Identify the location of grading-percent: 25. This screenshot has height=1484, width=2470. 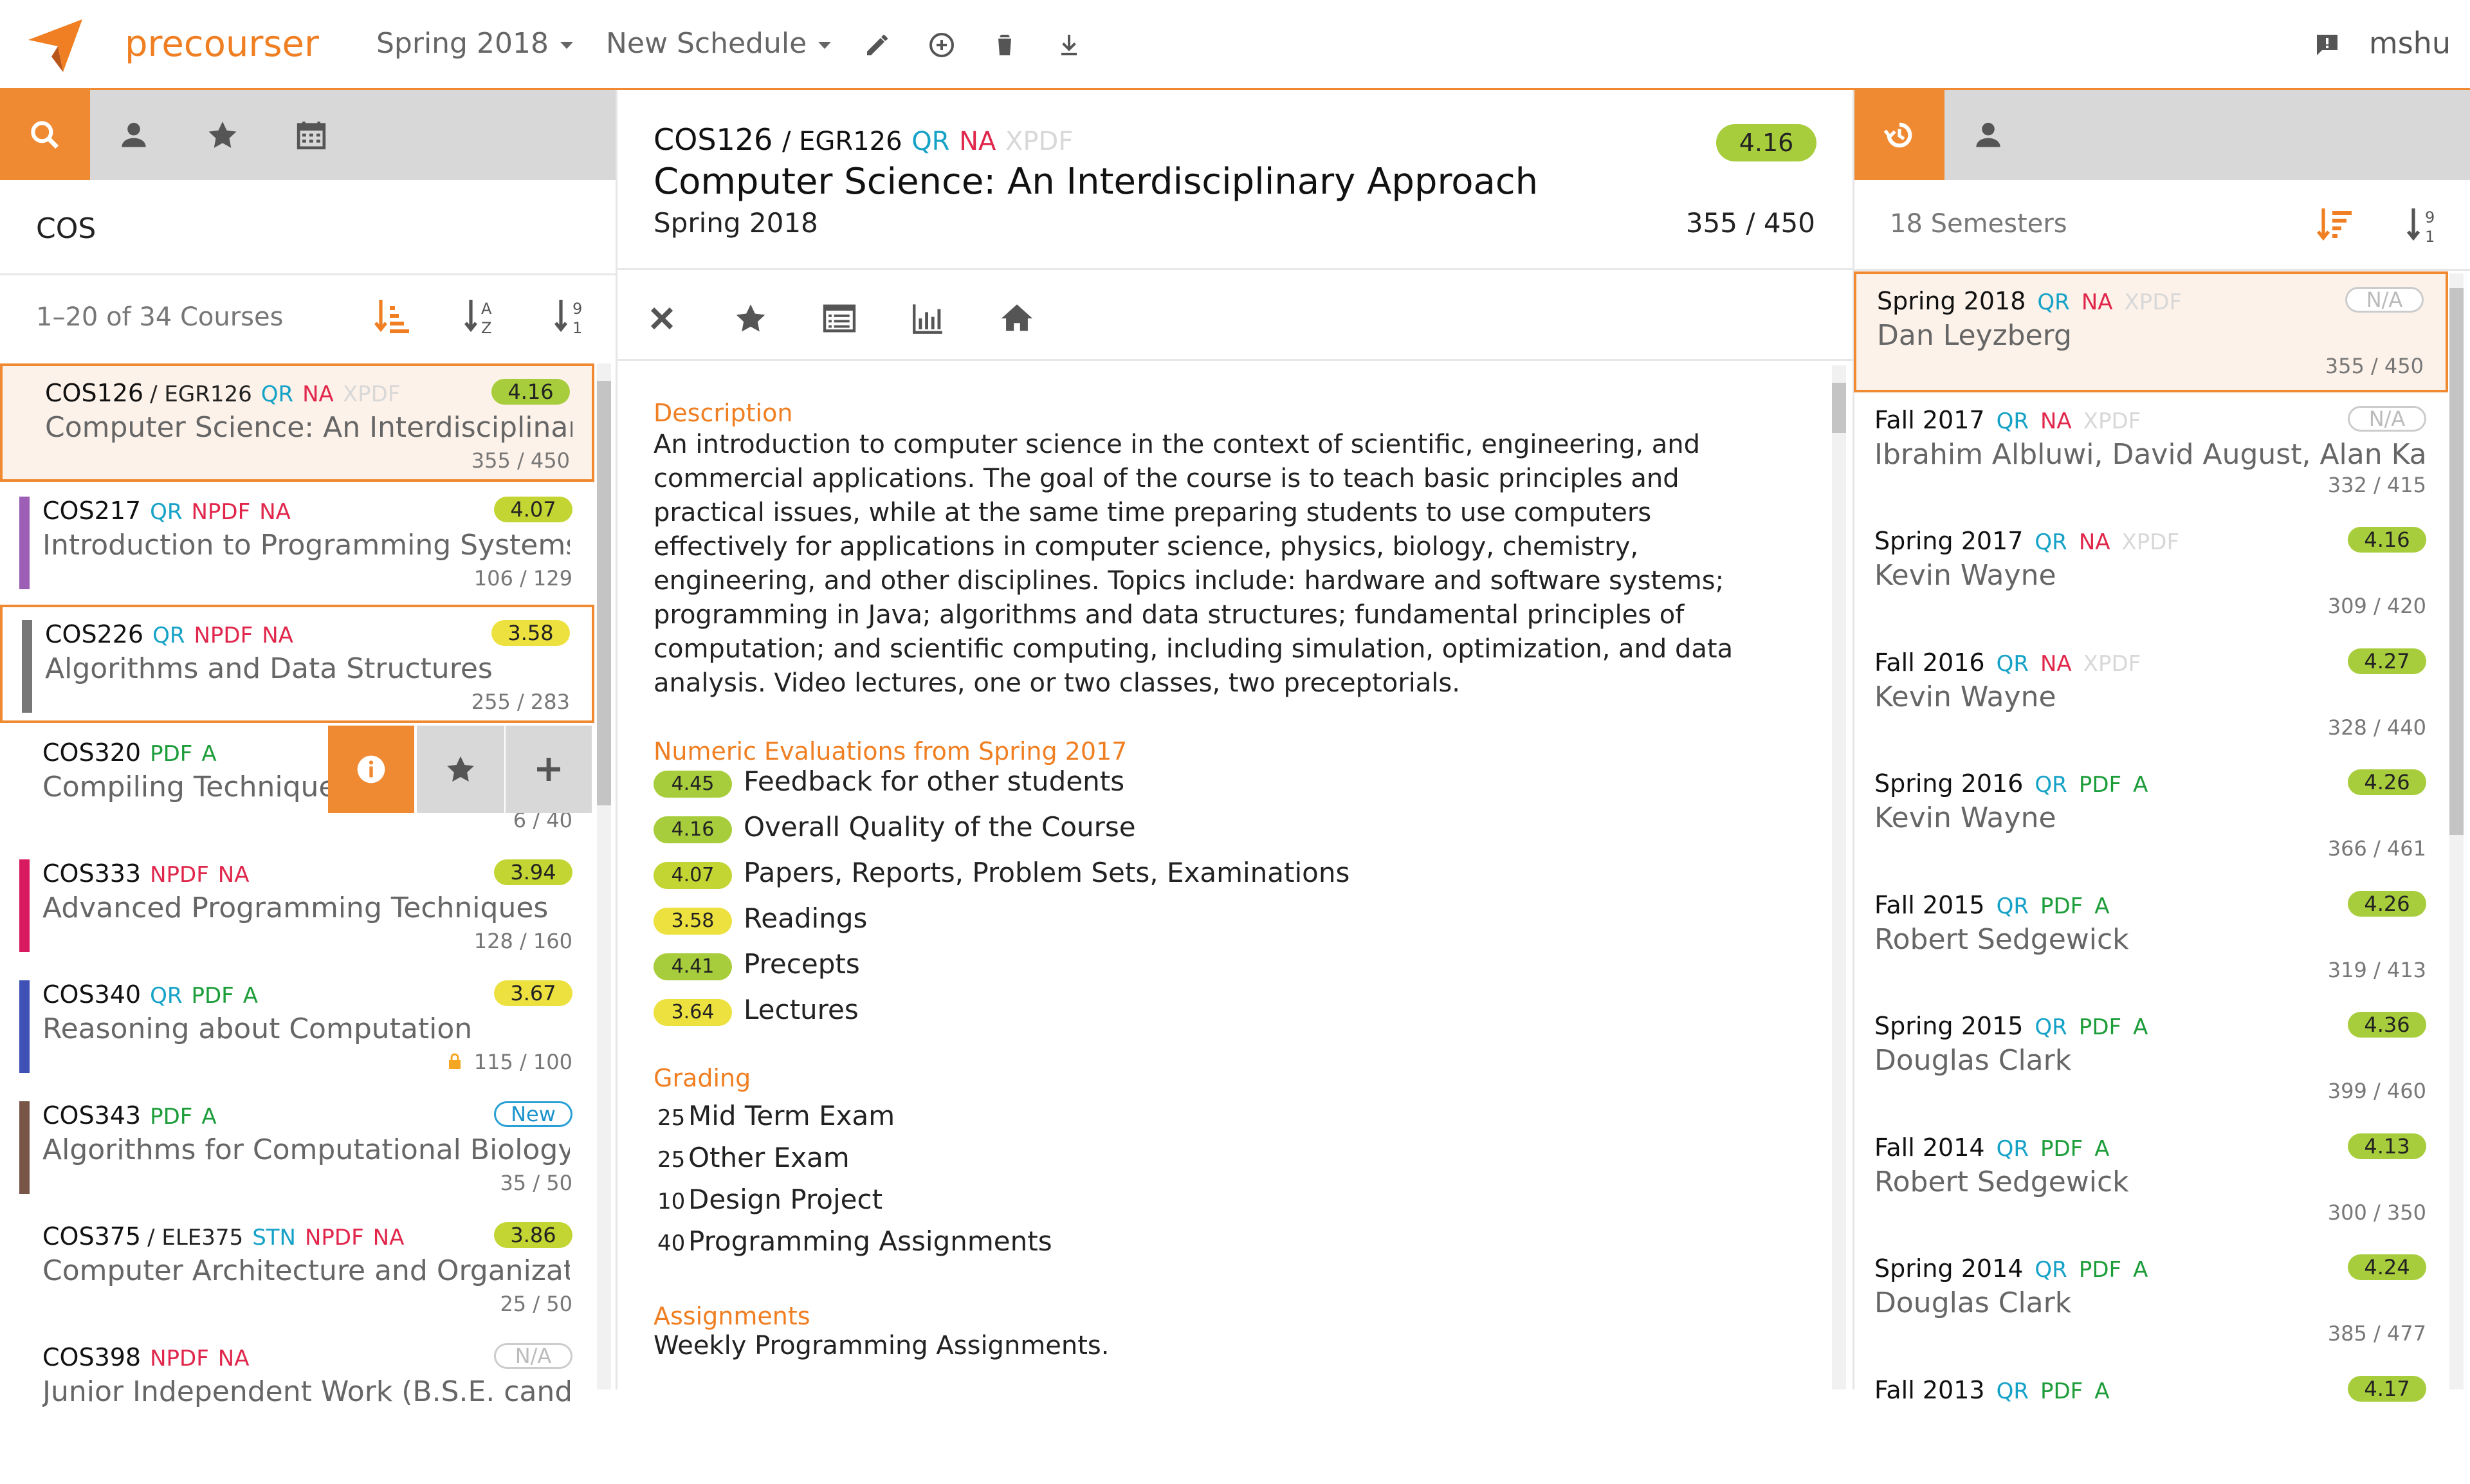
(671, 1160).